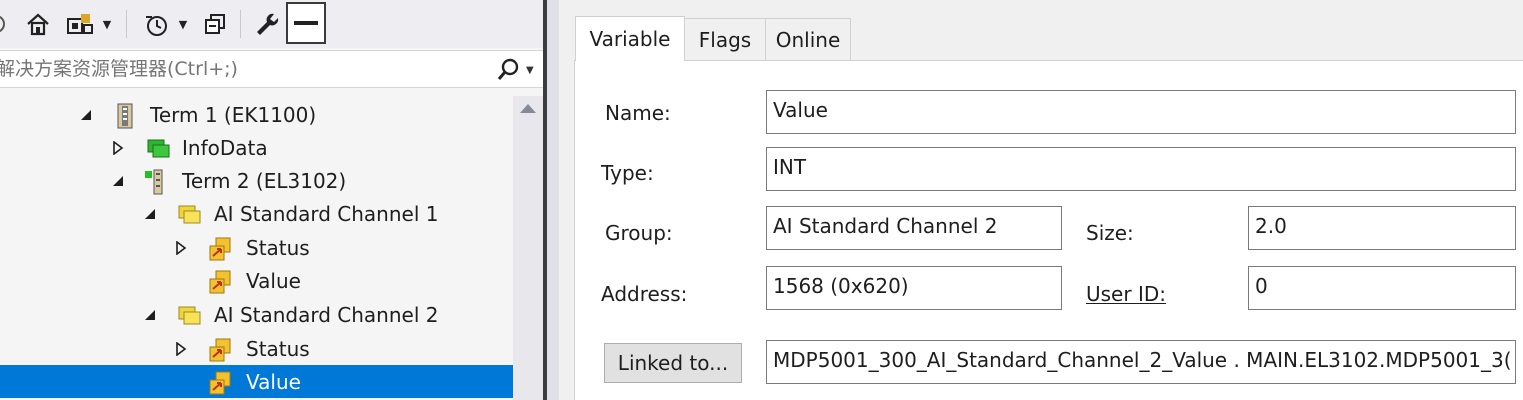 Image resolution: width=1523 pixels, height=400 pixels. I want to click on explorer-search-bar: ▼, so click(271, 69).